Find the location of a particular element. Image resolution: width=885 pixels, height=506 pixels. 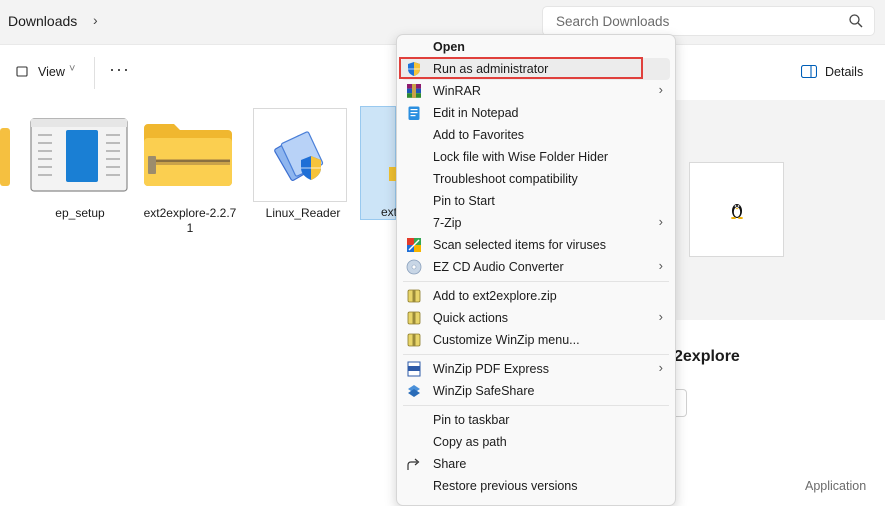

menu-item-add-to-zip: Add to ext2explore.zip is located at coordinates (536, 296).